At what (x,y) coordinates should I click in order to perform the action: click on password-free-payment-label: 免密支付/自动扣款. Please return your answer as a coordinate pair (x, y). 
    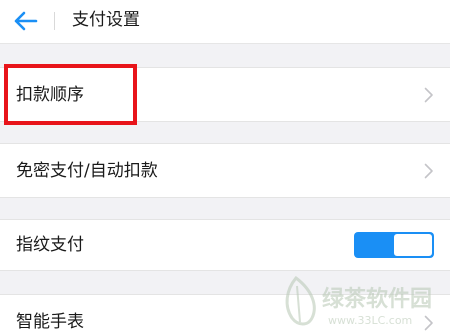
    Looking at the image, I should click on (87, 171).